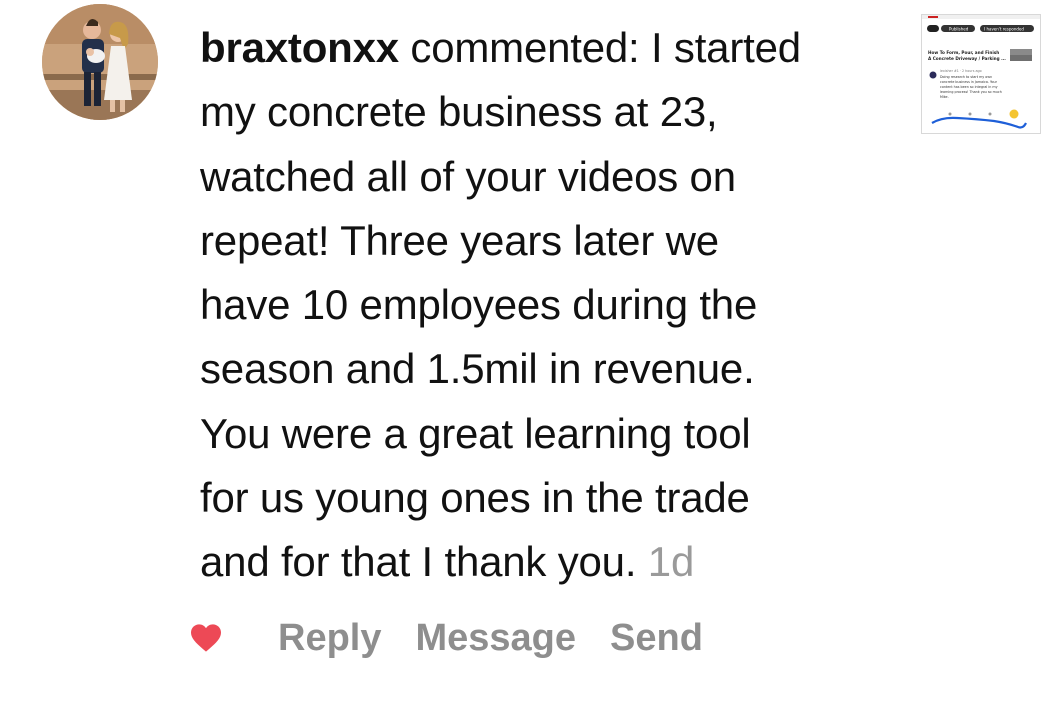 The width and height of the screenshot is (1054, 706). Describe the element at coordinates (299, 47) in the screenshot. I see `comment-username: braxtonxx` at that location.